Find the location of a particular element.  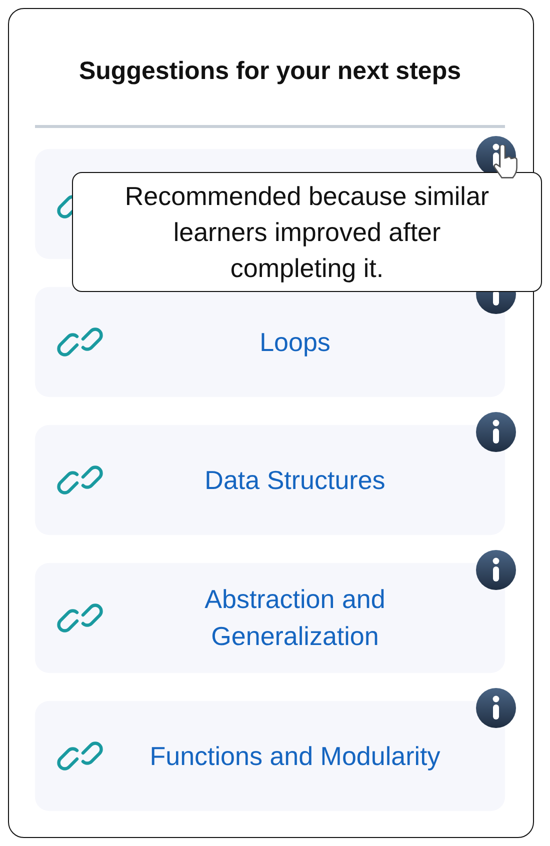

tooltip: Recommended because similar learners improved after completing it. is located at coordinates (307, 232).